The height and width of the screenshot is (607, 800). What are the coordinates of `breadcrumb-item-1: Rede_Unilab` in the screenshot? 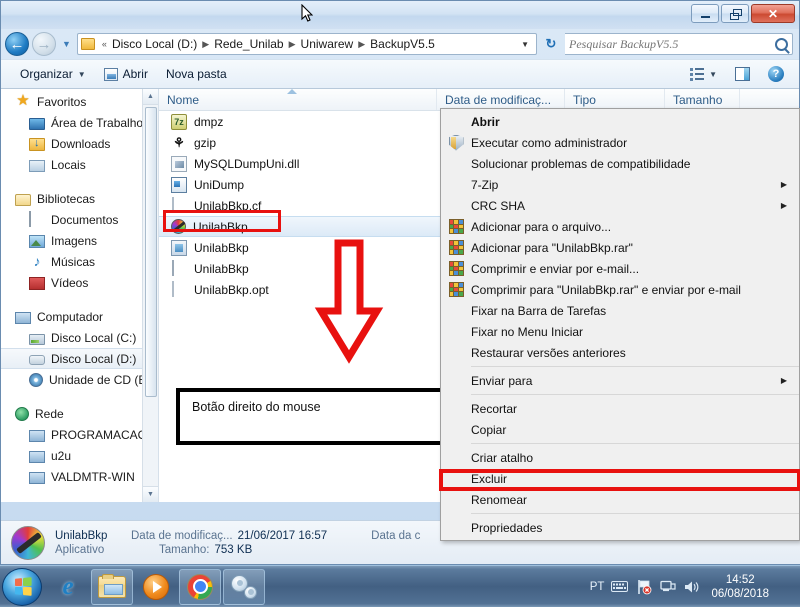 It's located at (248, 44).